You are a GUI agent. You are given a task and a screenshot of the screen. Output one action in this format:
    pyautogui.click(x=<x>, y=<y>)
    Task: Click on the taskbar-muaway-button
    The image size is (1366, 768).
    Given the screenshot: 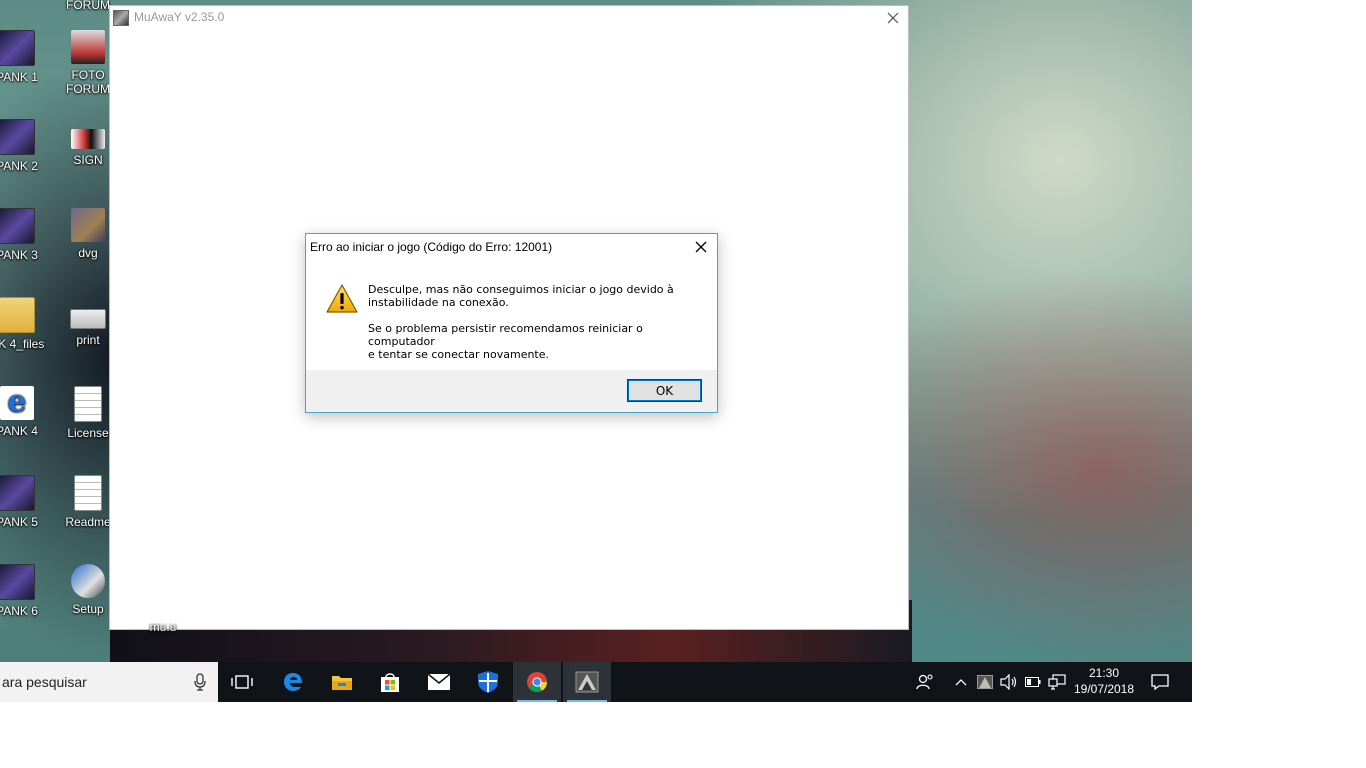 What is the action you would take?
    pyautogui.click(x=587, y=682)
    